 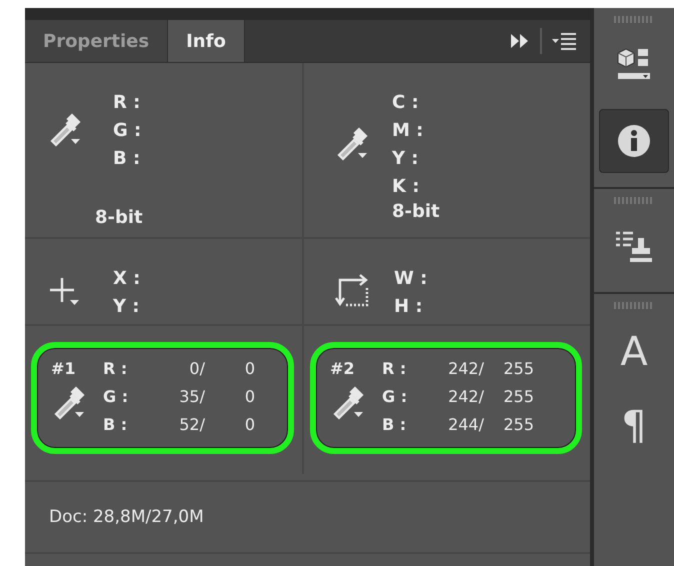 What do you see at coordinates (191, 396) in the screenshot?
I see `channel-value: 35/` at bounding box center [191, 396].